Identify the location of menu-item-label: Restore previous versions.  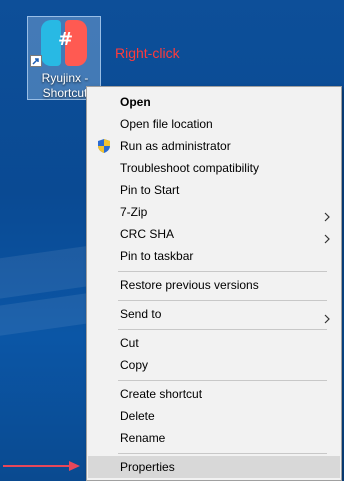
(189, 285).